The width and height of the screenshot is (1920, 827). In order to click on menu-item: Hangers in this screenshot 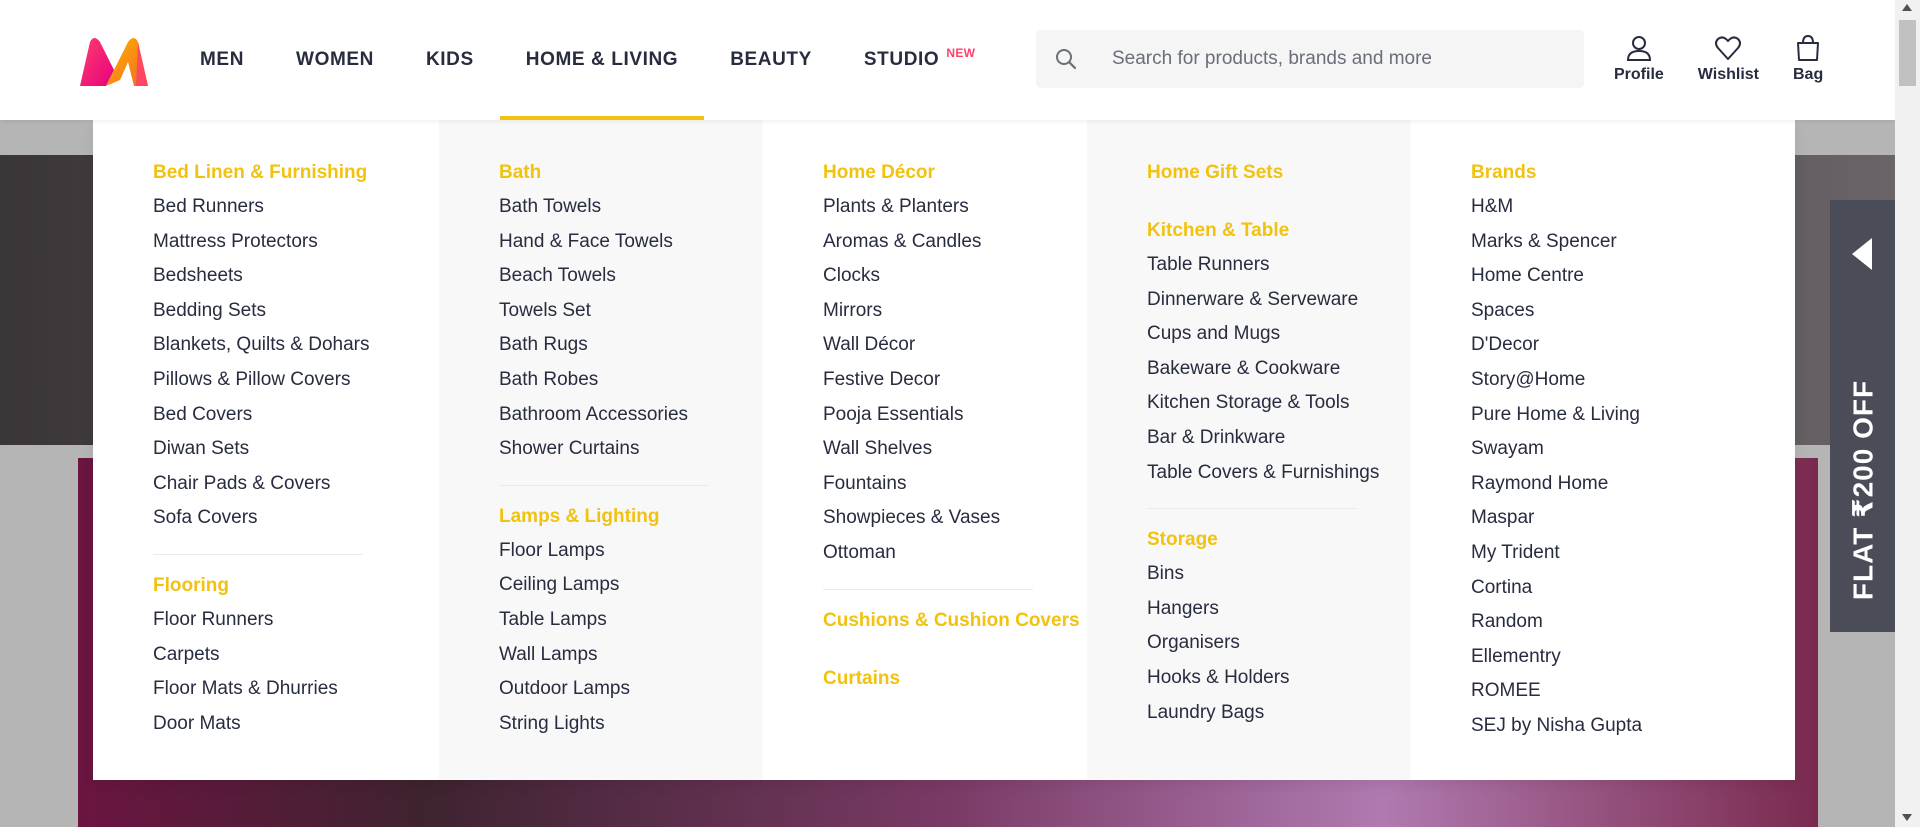, I will do `click(1279, 609)`.